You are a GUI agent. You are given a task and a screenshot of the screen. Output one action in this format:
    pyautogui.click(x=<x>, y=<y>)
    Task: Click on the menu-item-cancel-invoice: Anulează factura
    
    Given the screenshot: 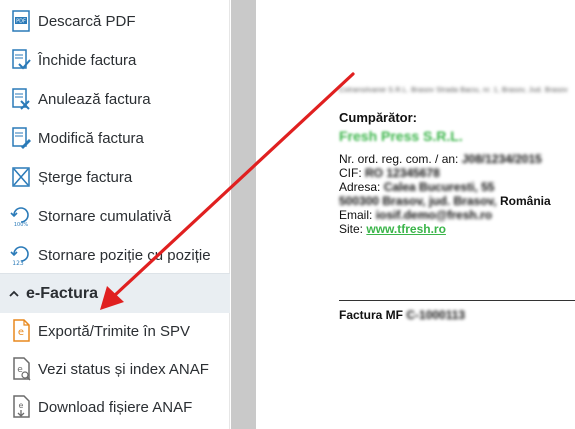 What is the action you would take?
    pyautogui.click(x=115, y=99)
    